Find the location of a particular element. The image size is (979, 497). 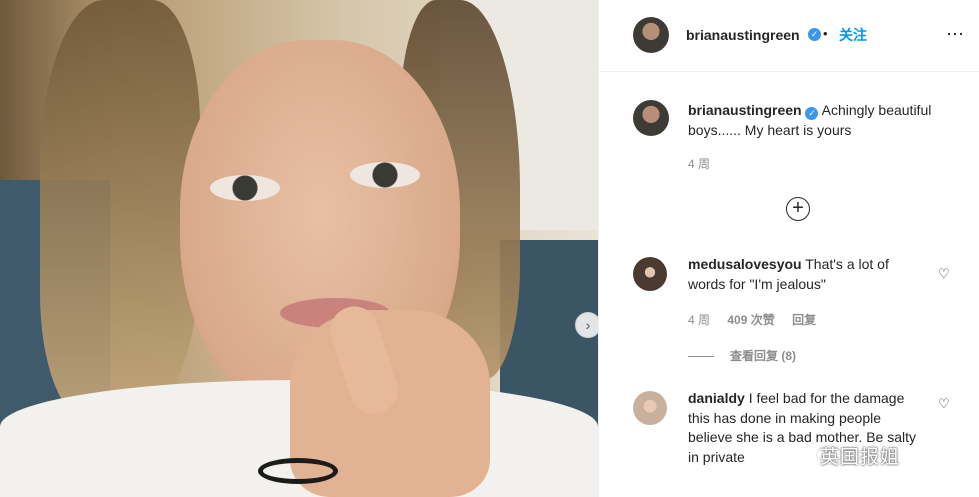

photo-eye-left is located at coordinates (245, 188).